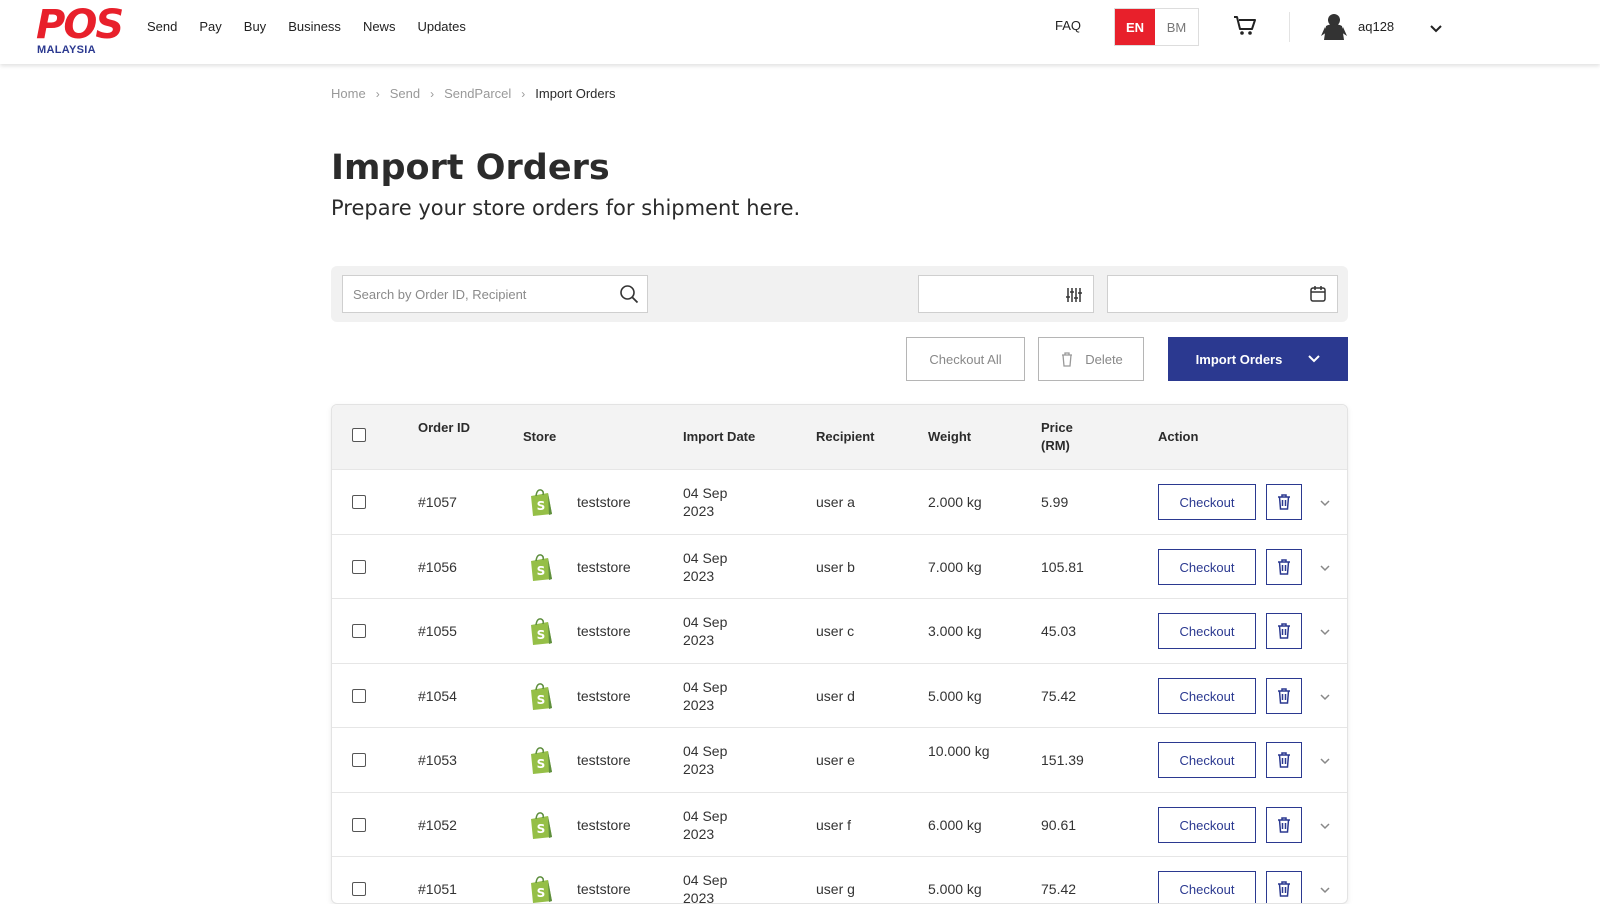  Describe the element at coordinates (965, 359) in the screenshot. I see `checkout-all-button: Checkout All` at that location.